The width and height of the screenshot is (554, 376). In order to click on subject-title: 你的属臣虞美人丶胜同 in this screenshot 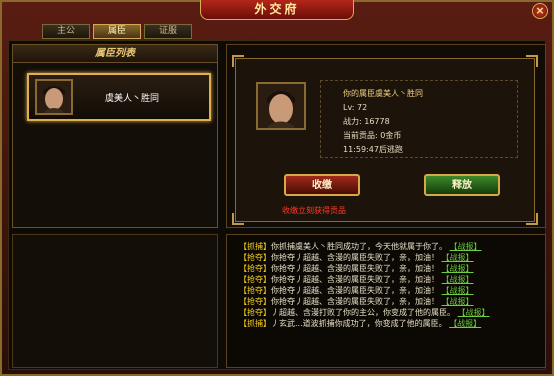, I will do `click(383, 93)`.